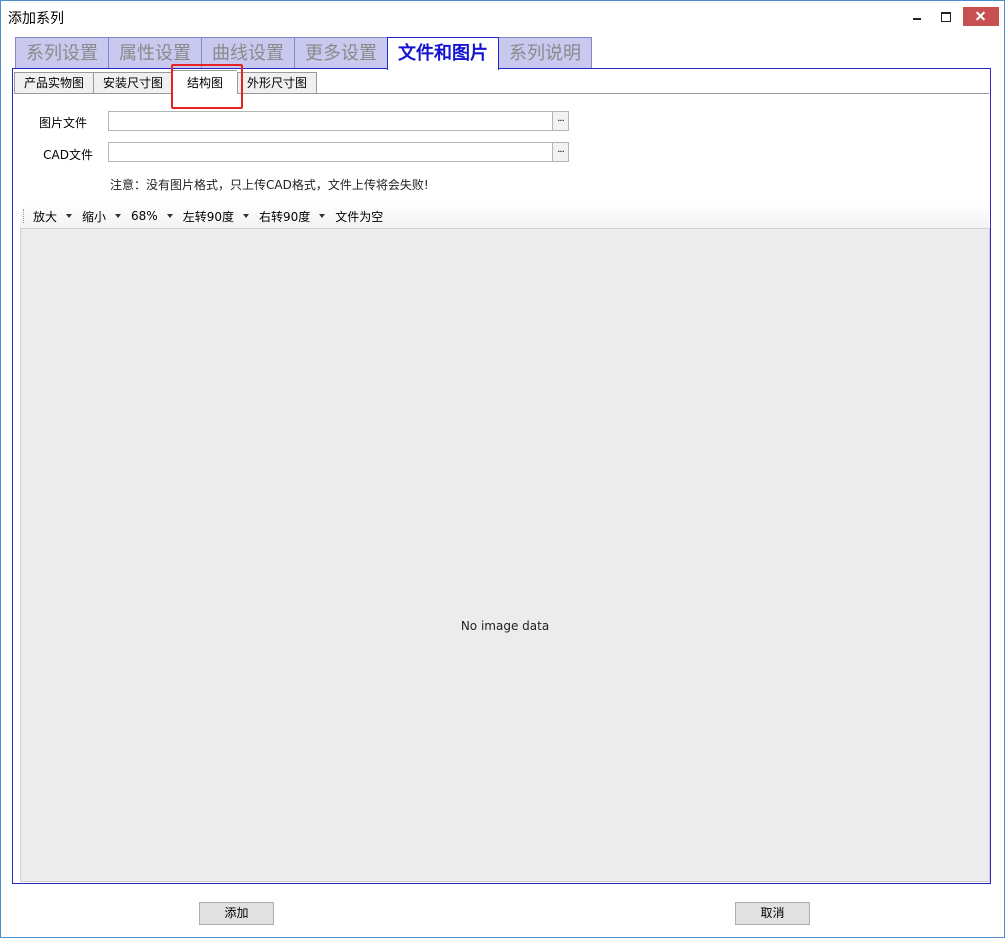  What do you see at coordinates (45, 216) in the screenshot?
I see `zoom-in-label: 放大` at bounding box center [45, 216].